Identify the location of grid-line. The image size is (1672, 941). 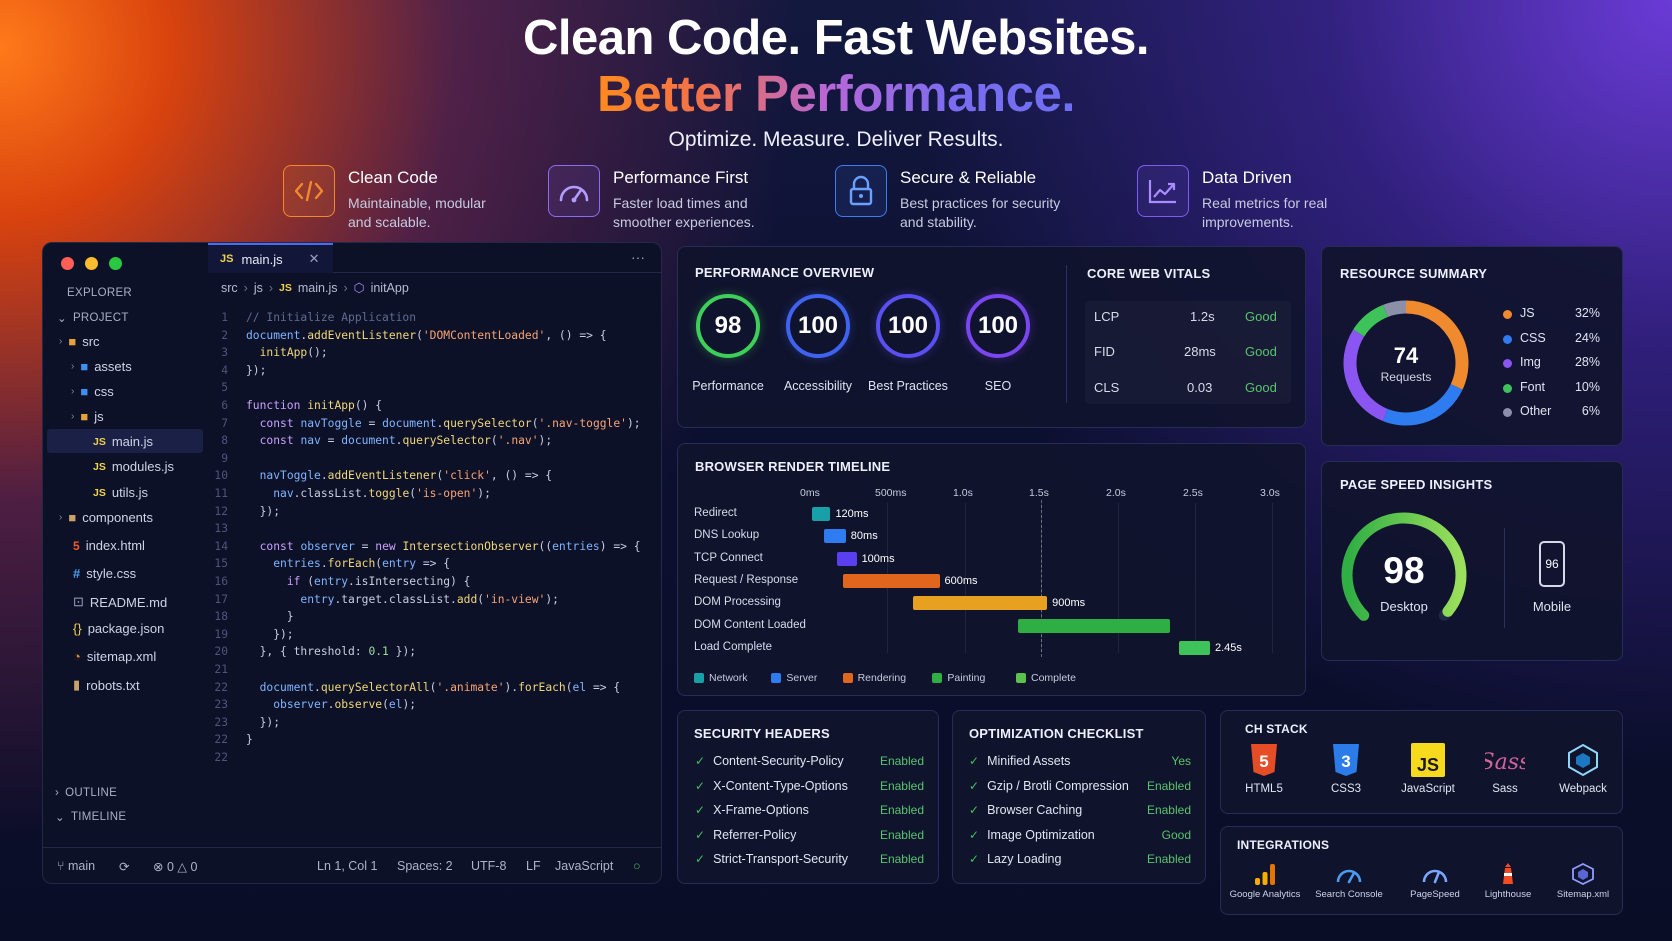
(1272, 578).